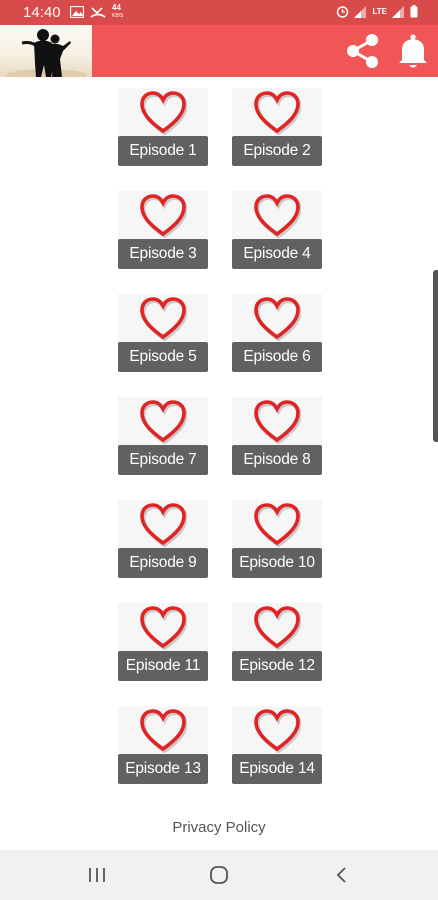  I want to click on home-icon, so click(219, 875).